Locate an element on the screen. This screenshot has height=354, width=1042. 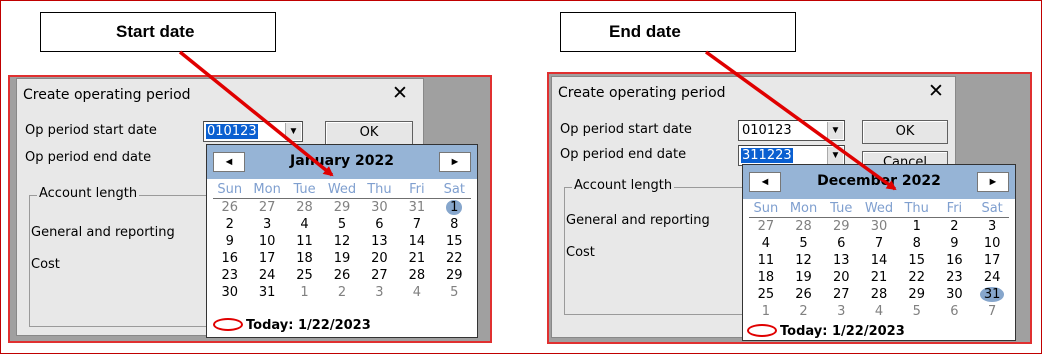
calendar-day-selected: 1 is located at coordinates (454, 207).